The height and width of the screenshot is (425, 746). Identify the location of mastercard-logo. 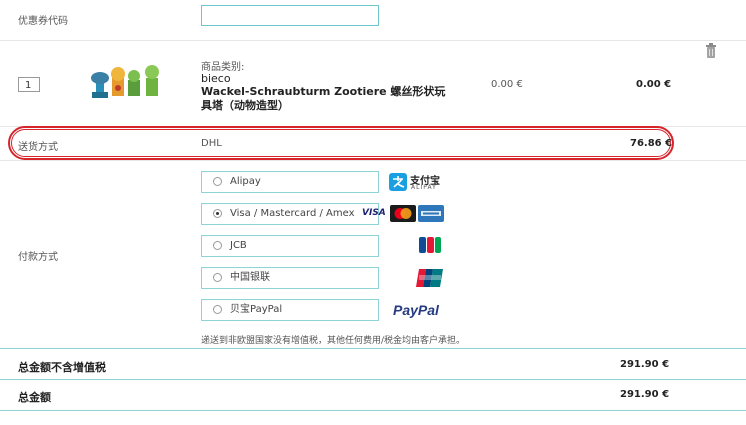
(403, 213).